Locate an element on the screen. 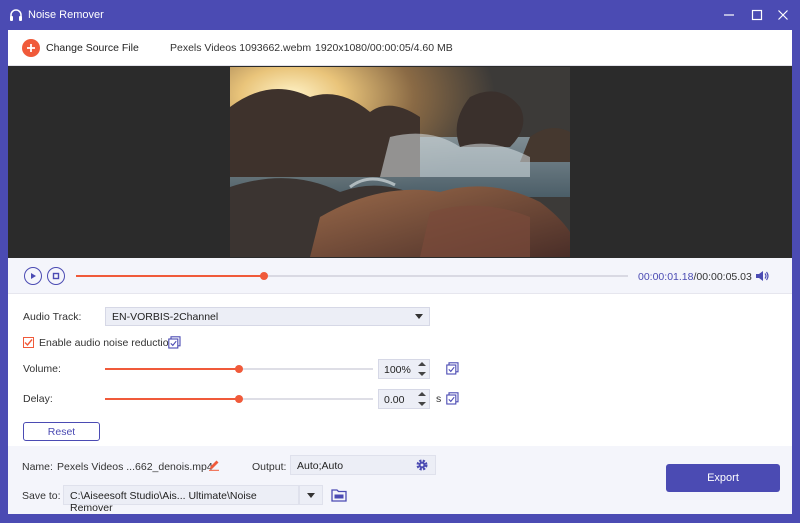 The height and width of the screenshot is (523, 800). delay-stepper: 0.00 is located at coordinates (404, 399).